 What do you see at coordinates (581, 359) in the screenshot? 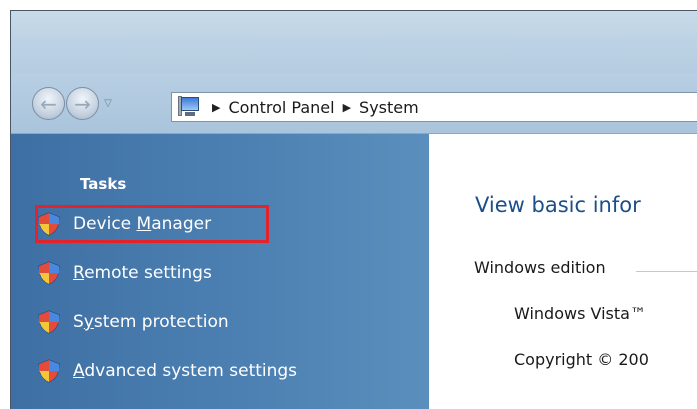
I see `copyright-text: Copyright © 200` at bounding box center [581, 359].